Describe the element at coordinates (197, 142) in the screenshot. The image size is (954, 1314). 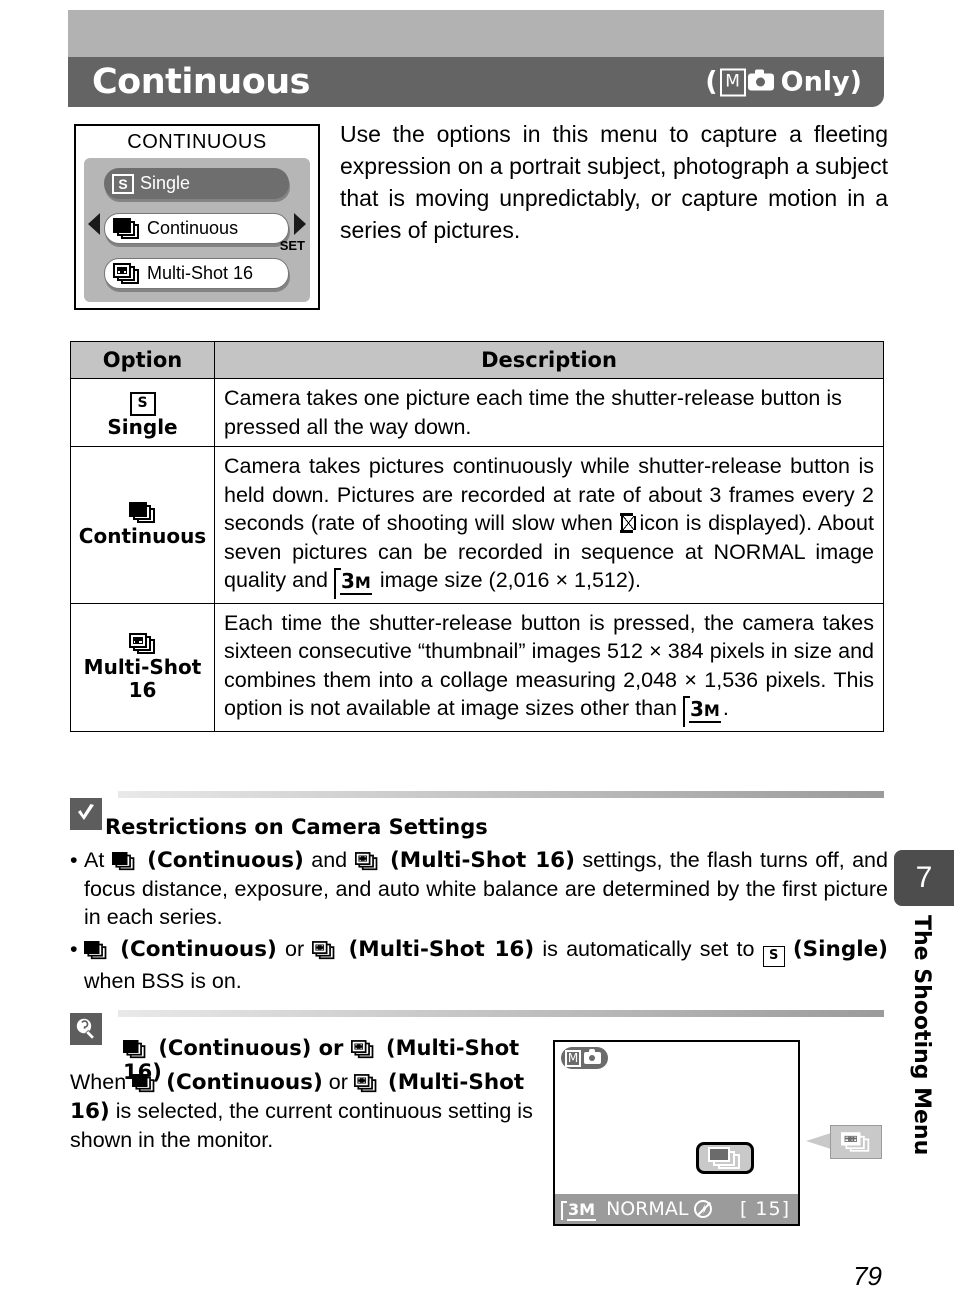
I see `menu-title: CONTINUOUS` at that location.